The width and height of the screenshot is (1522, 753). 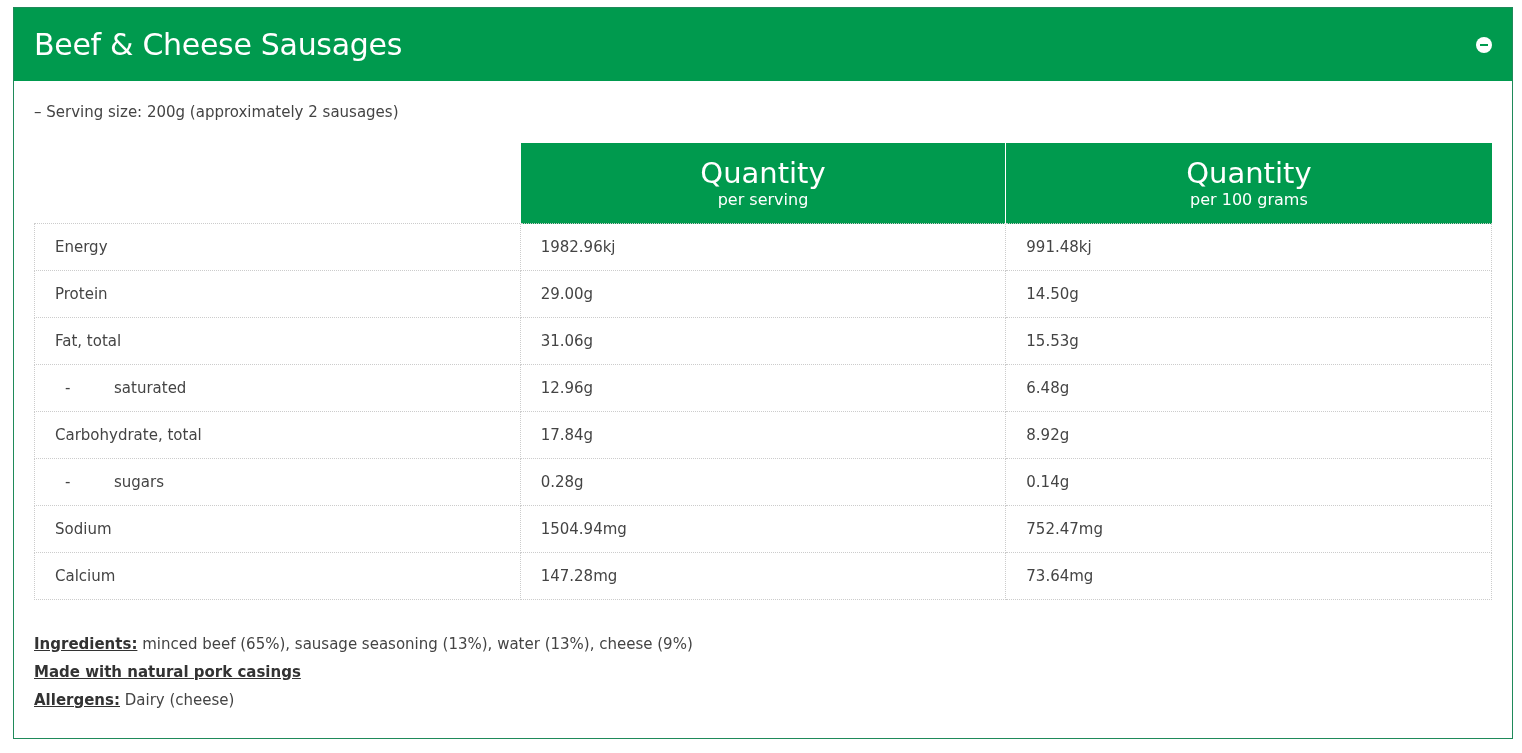 What do you see at coordinates (1249, 200) in the screenshot?
I see `column-subheading: per 100 grams` at bounding box center [1249, 200].